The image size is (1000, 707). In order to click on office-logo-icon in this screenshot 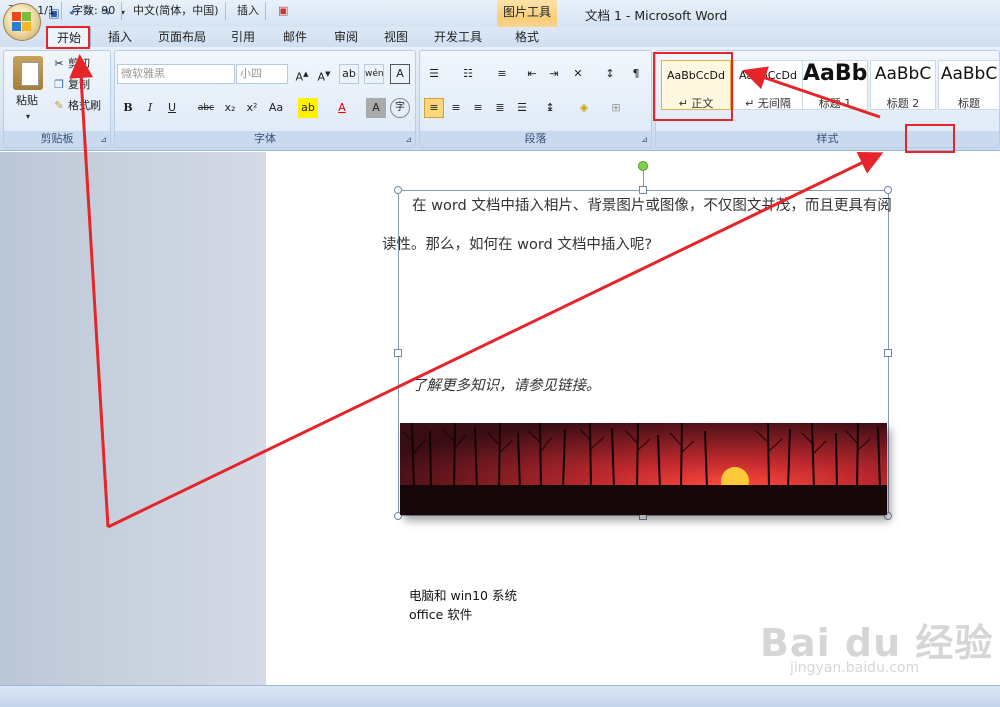, I will do `click(22, 22)`.